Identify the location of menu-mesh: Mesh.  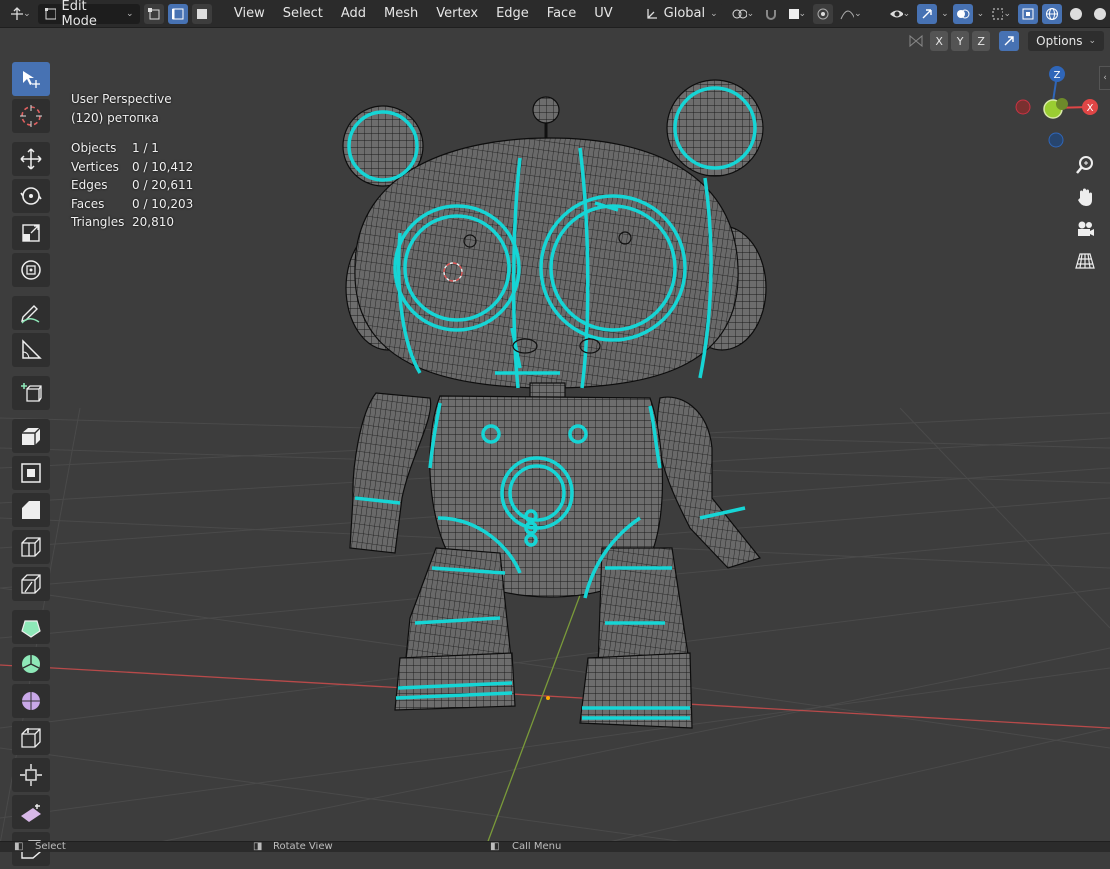
(401, 13).